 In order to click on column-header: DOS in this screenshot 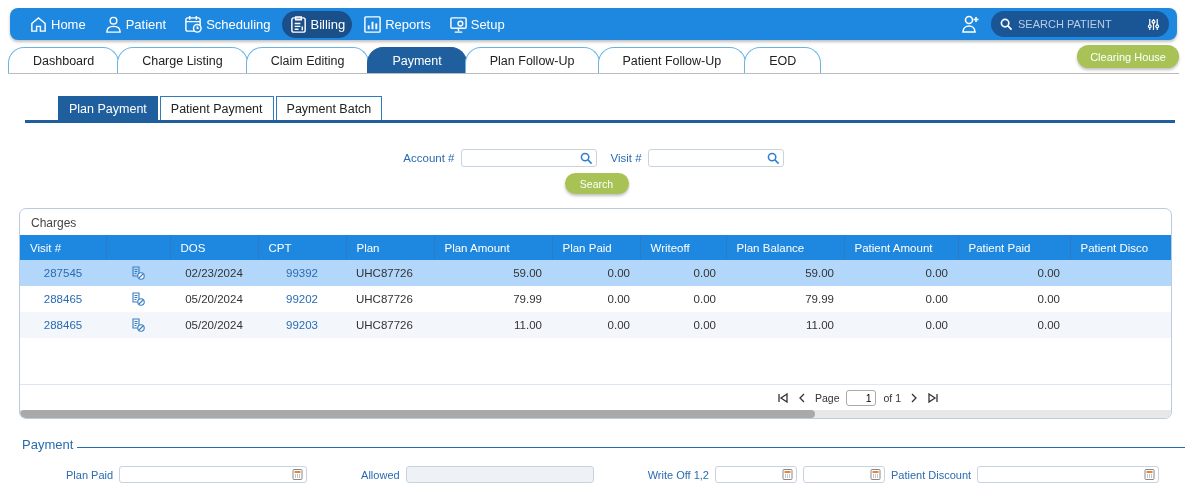, I will do `click(214, 247)`.